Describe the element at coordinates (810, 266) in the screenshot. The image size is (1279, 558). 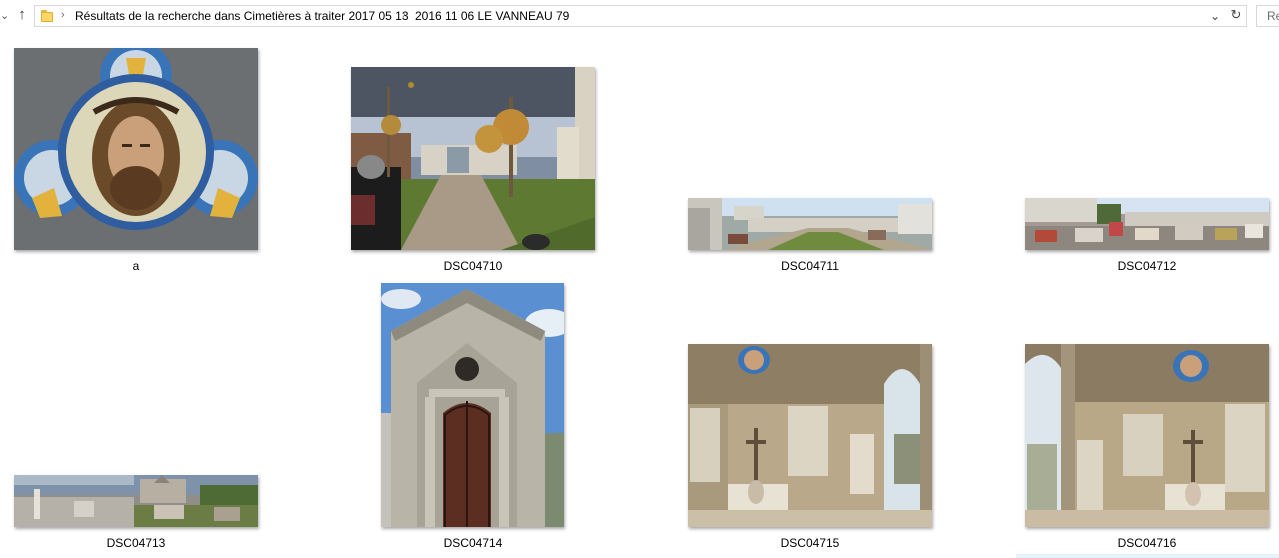
I see `file-name-label: DSC04711` at that location.